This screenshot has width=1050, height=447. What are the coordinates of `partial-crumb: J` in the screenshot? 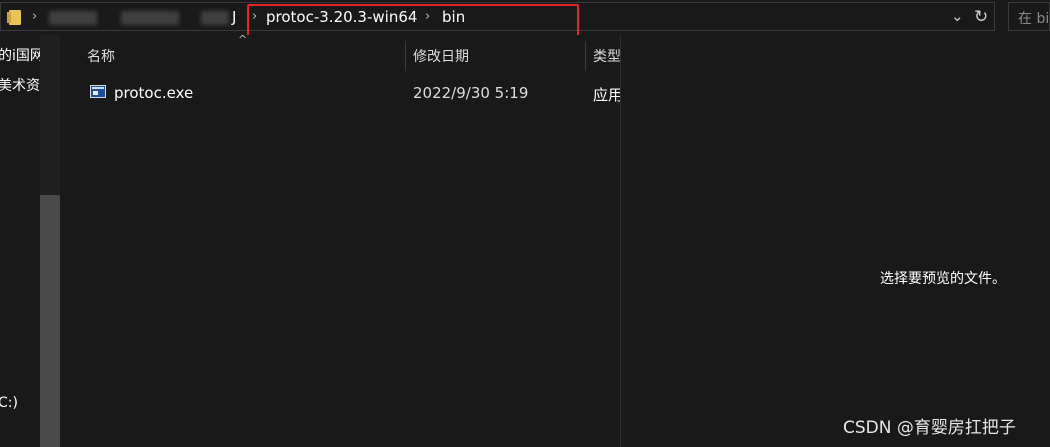 It's located at (234, 17).